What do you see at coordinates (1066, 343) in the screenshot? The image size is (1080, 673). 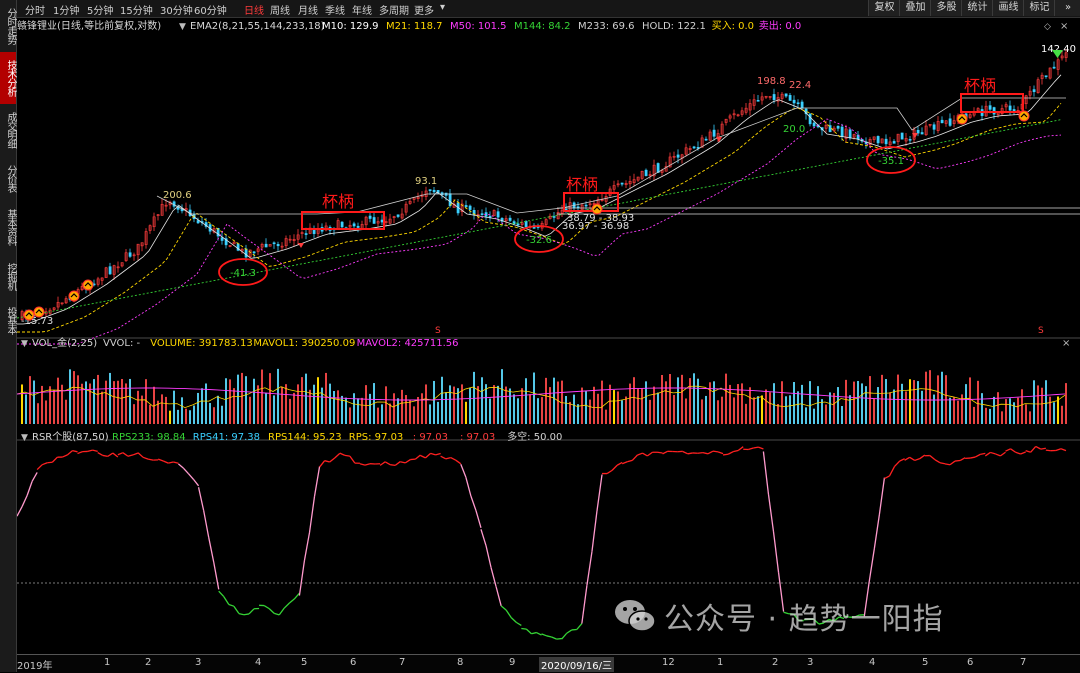 I see `vol-close-icon: ×` at bounding box center [1066, 343].